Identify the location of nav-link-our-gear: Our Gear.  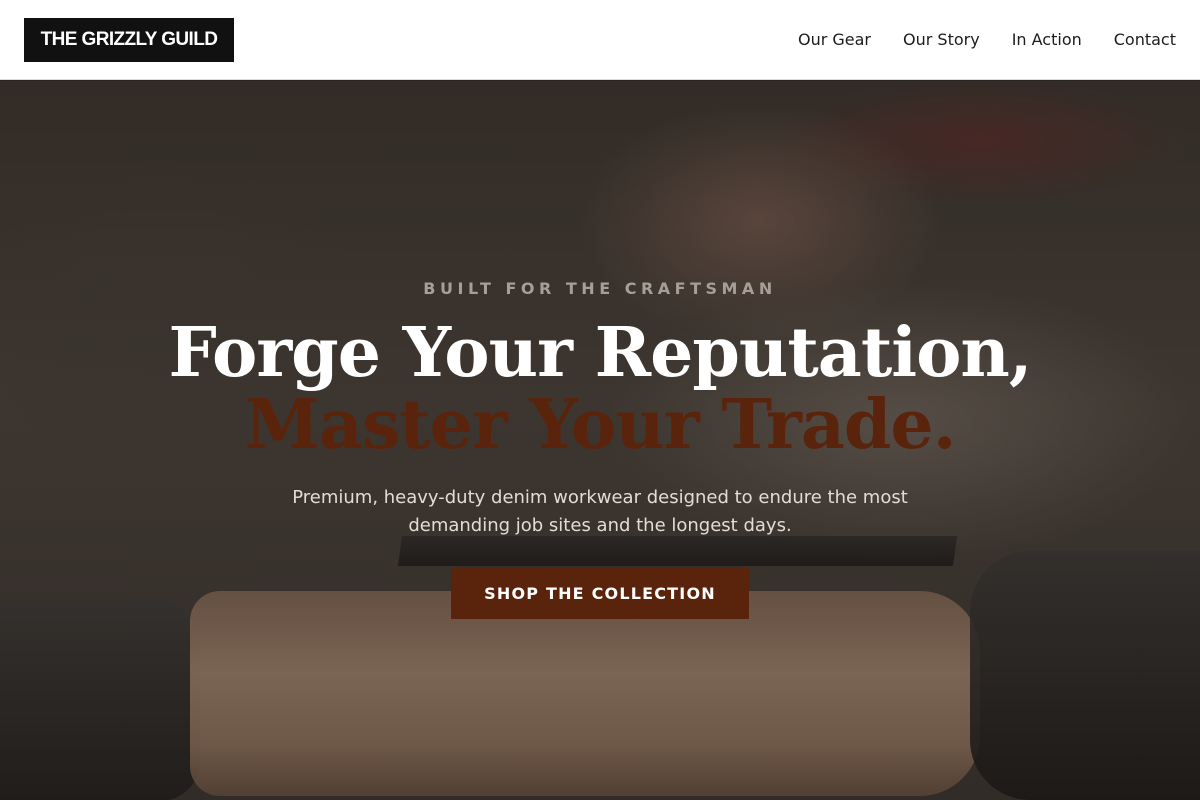
(834, 39).